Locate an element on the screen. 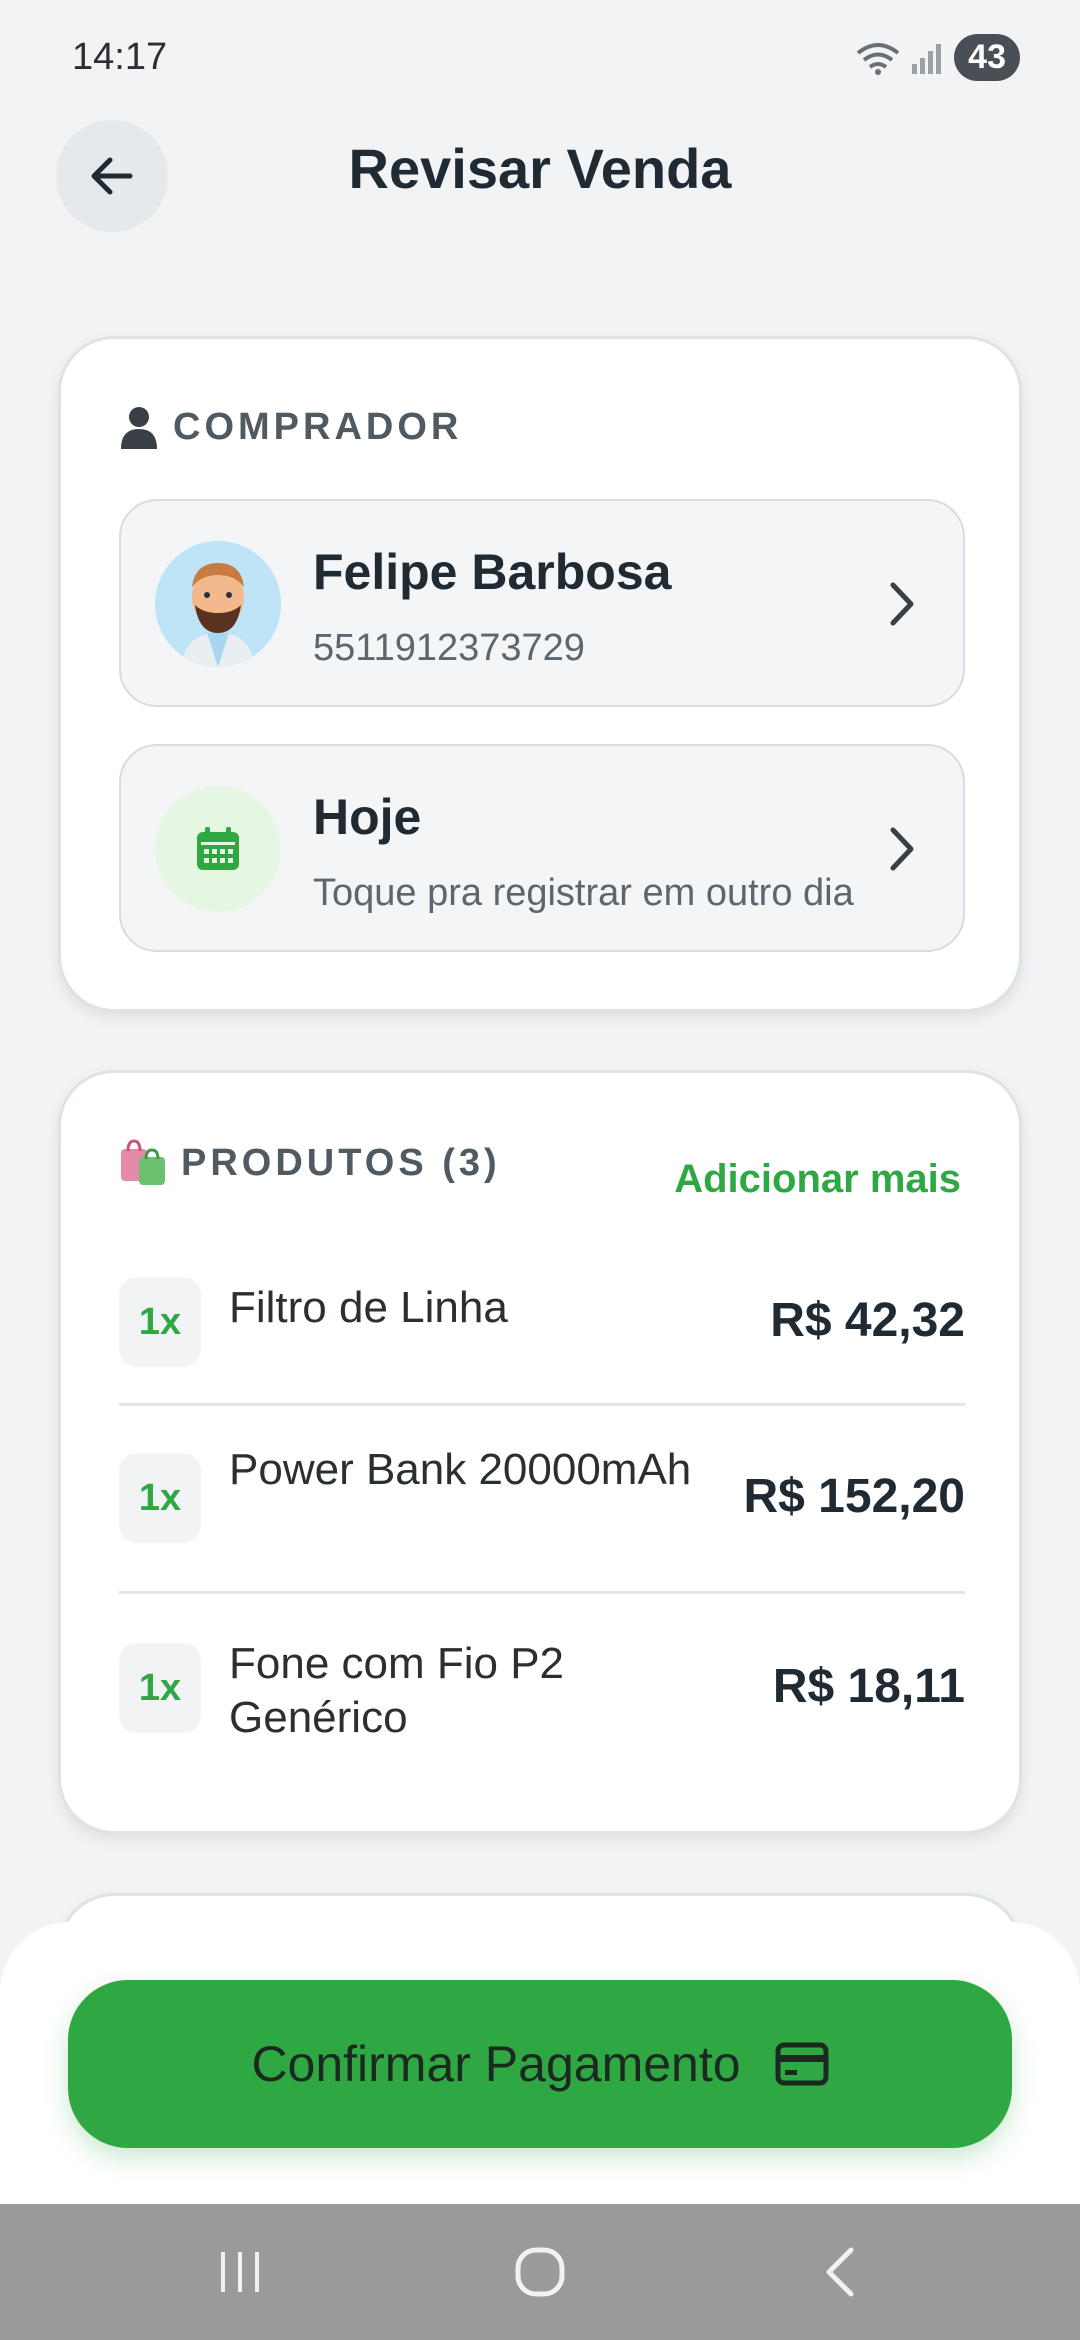  product-name: Fone com Fio P2 Genérico is located at coordinates (397, 1690).